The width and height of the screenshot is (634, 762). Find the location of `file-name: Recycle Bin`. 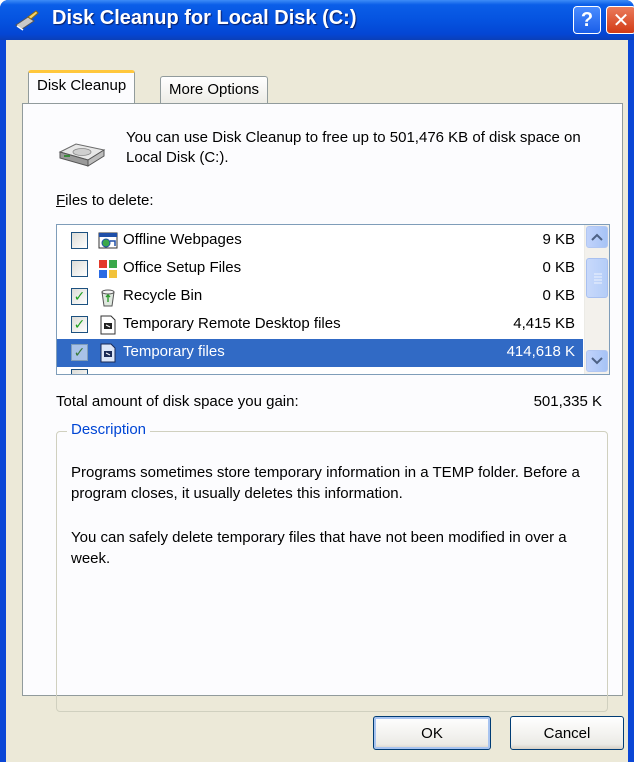

file-name: Recycle Bin is located at coordinates (163, 295).